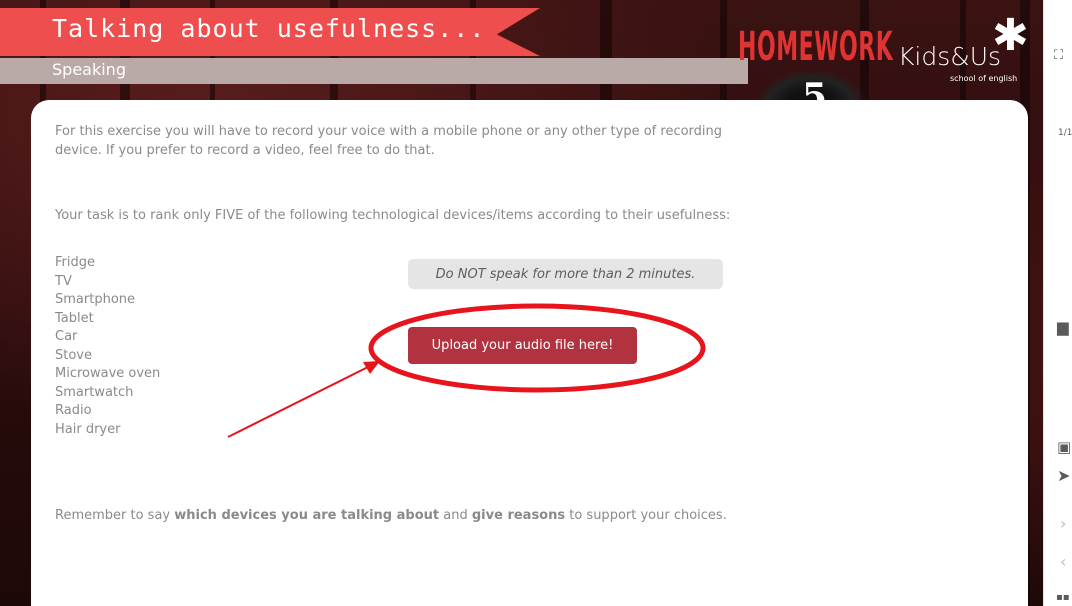  I want to click on reminder-bold: which devices you are talking about, so click(307, 515).